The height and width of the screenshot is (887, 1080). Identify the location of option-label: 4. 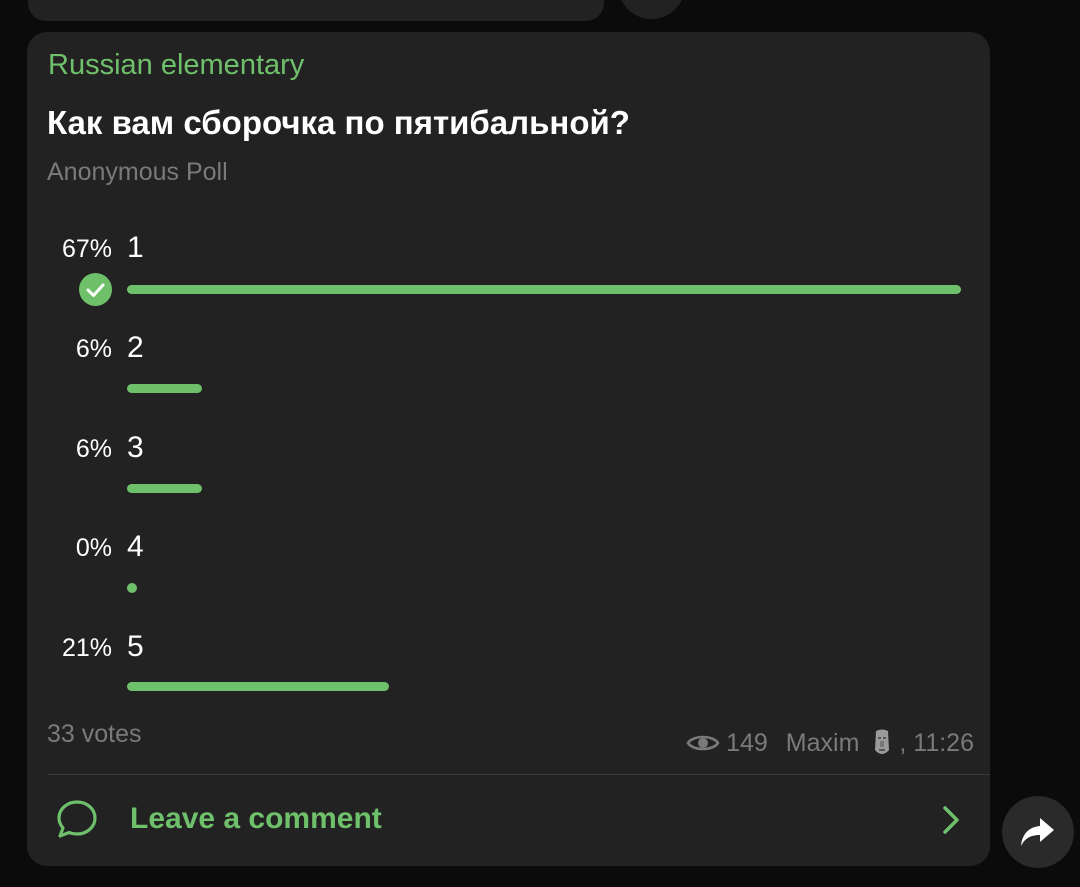
(135, 546).